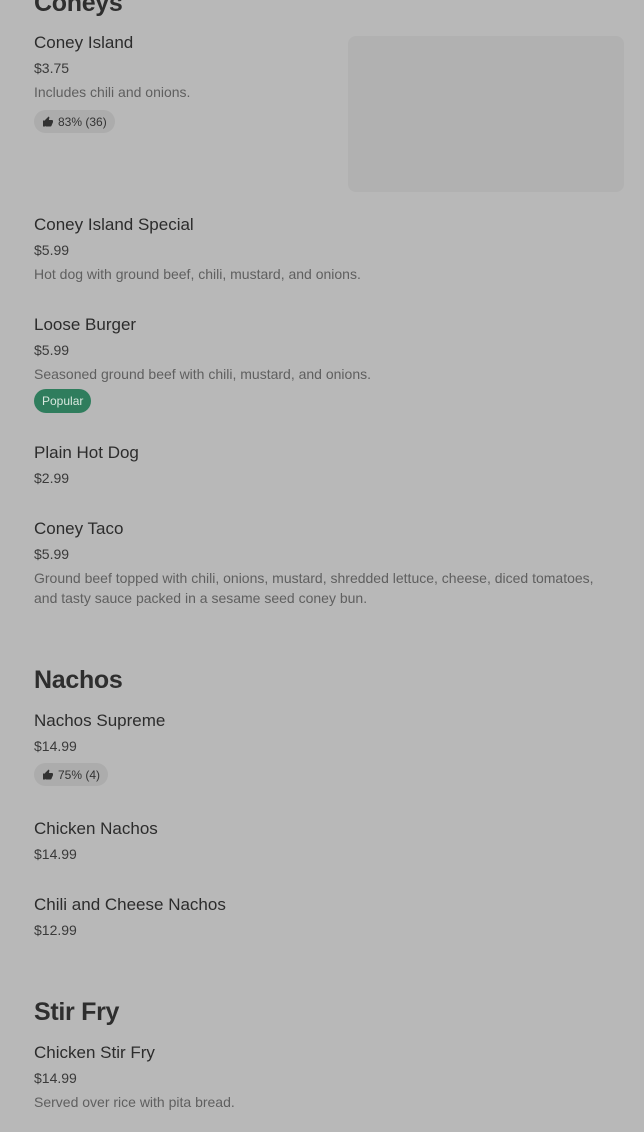 This screenshot has height=1132, width=644. I want to click on item-photo-coney-island, so click(486, 114).